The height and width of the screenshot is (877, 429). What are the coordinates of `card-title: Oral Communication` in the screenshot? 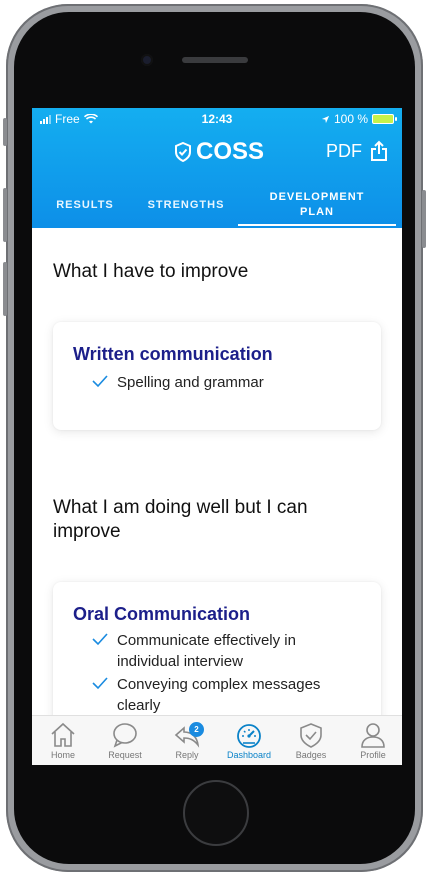 It's located at (162, 614).